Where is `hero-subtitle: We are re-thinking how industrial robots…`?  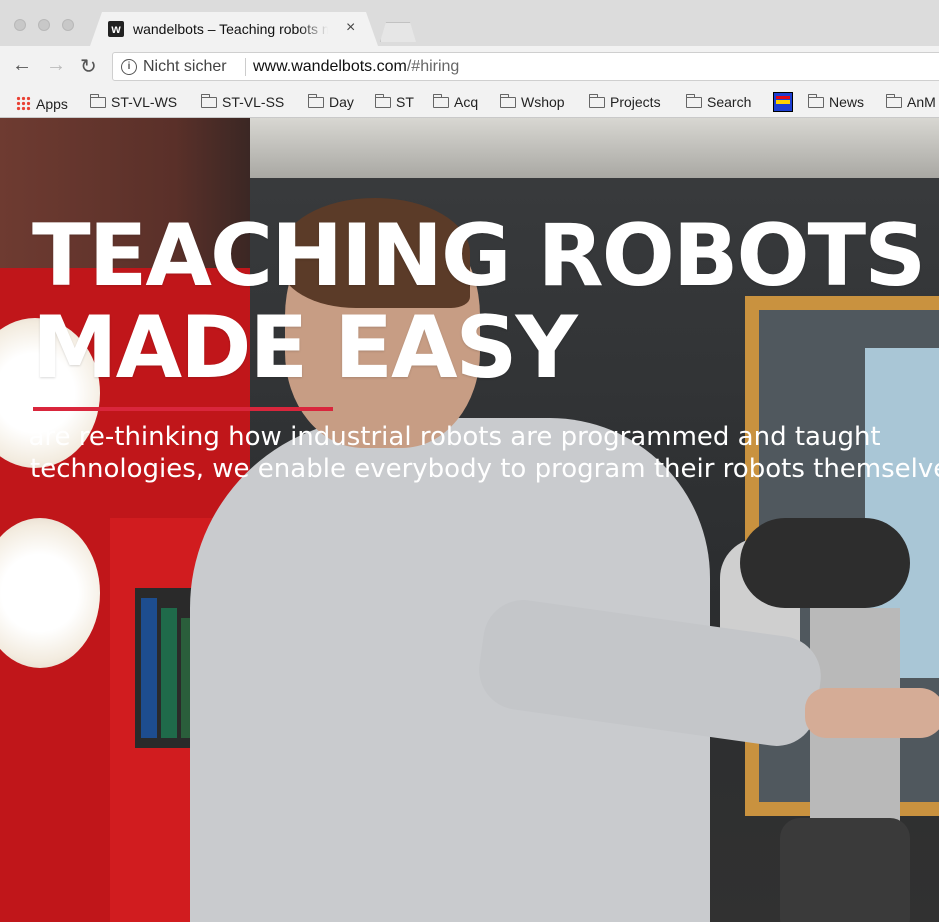
hero-subtitle: We are re-thinking how industrial robots… is located at coordinates (484, 453).